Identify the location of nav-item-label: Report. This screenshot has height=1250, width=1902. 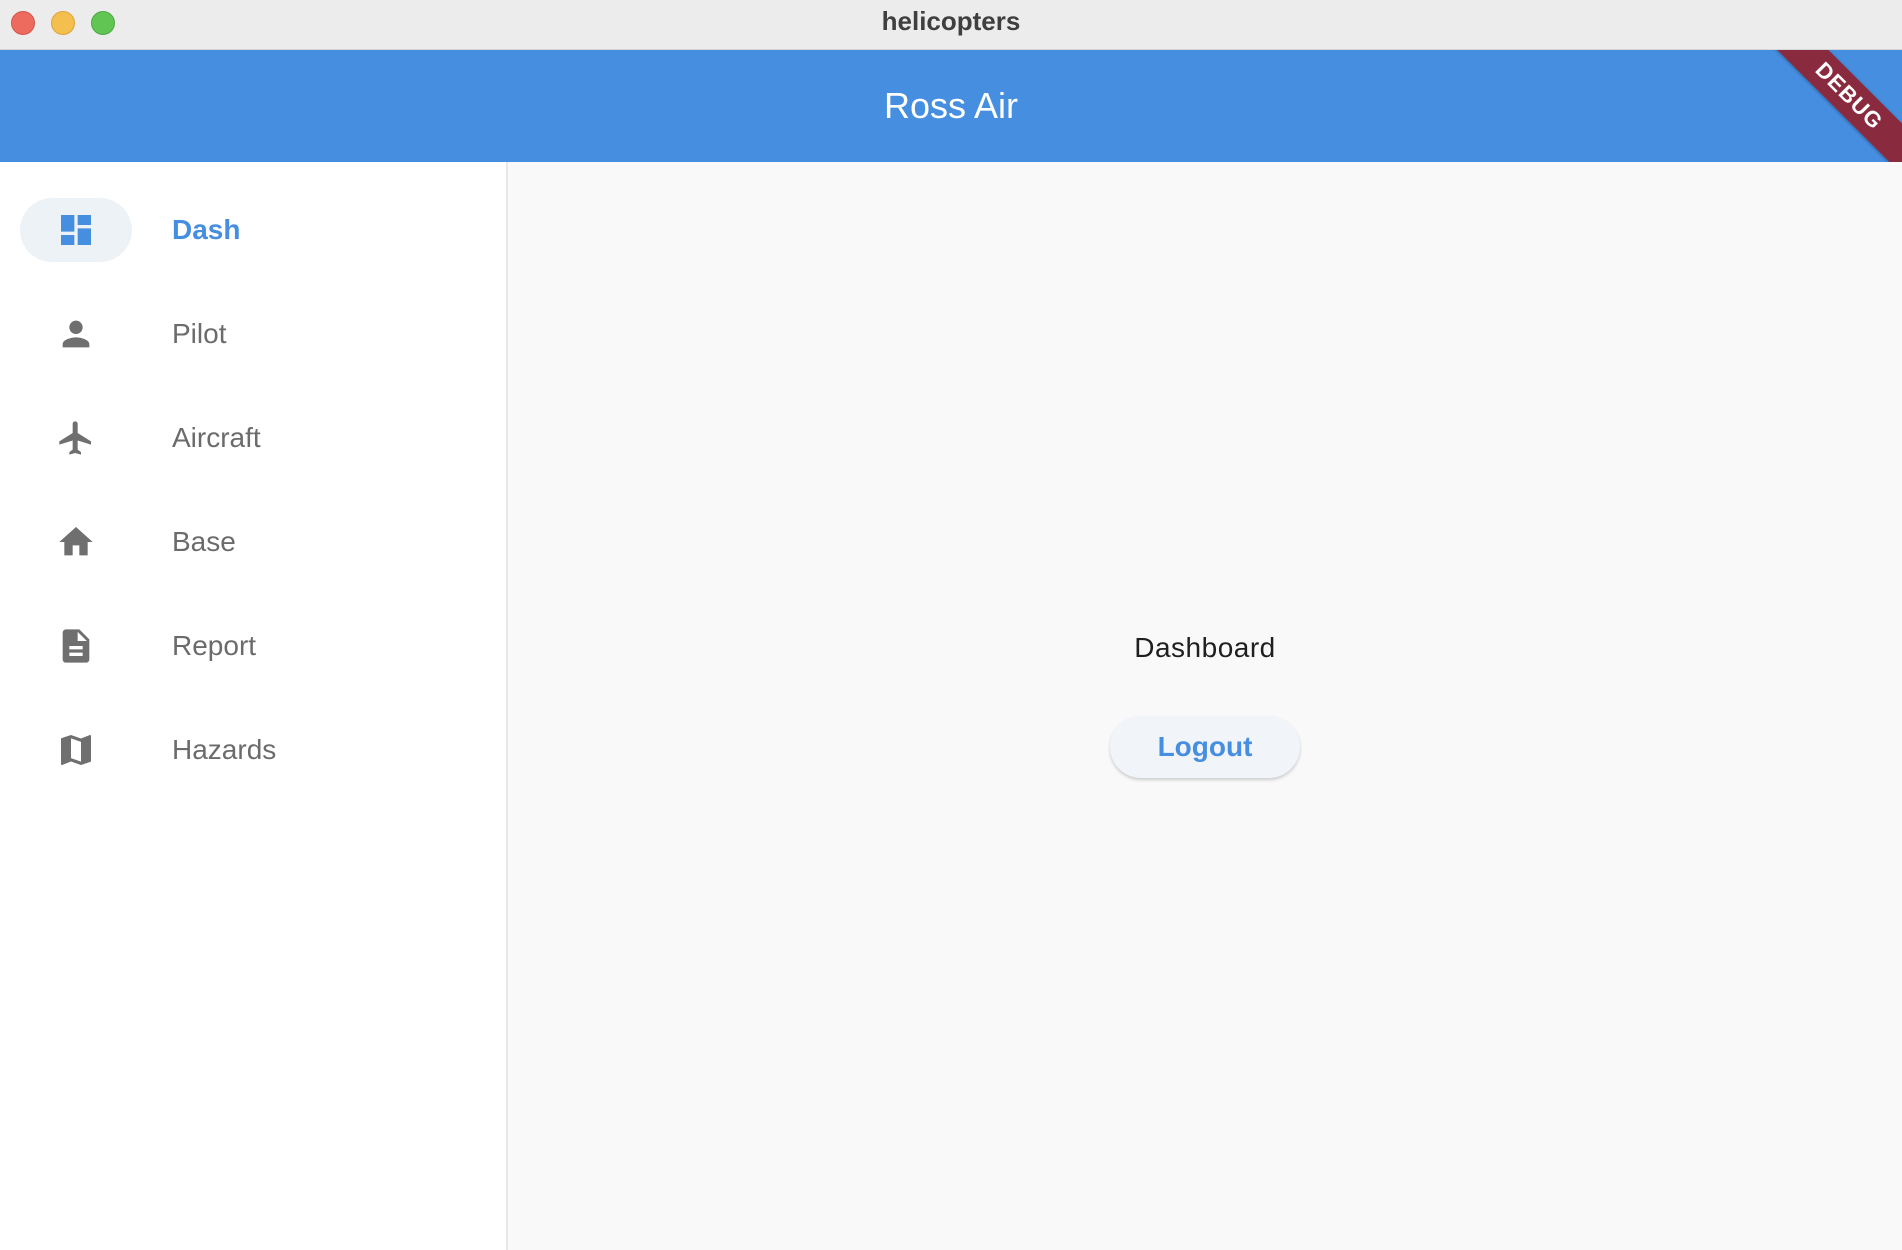
(214, 645).